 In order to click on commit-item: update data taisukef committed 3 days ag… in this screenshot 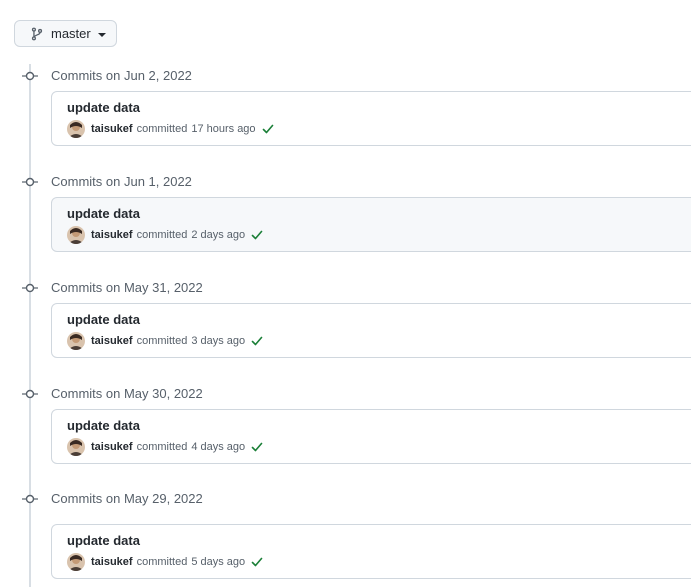, I will do `click(371, 330)`.